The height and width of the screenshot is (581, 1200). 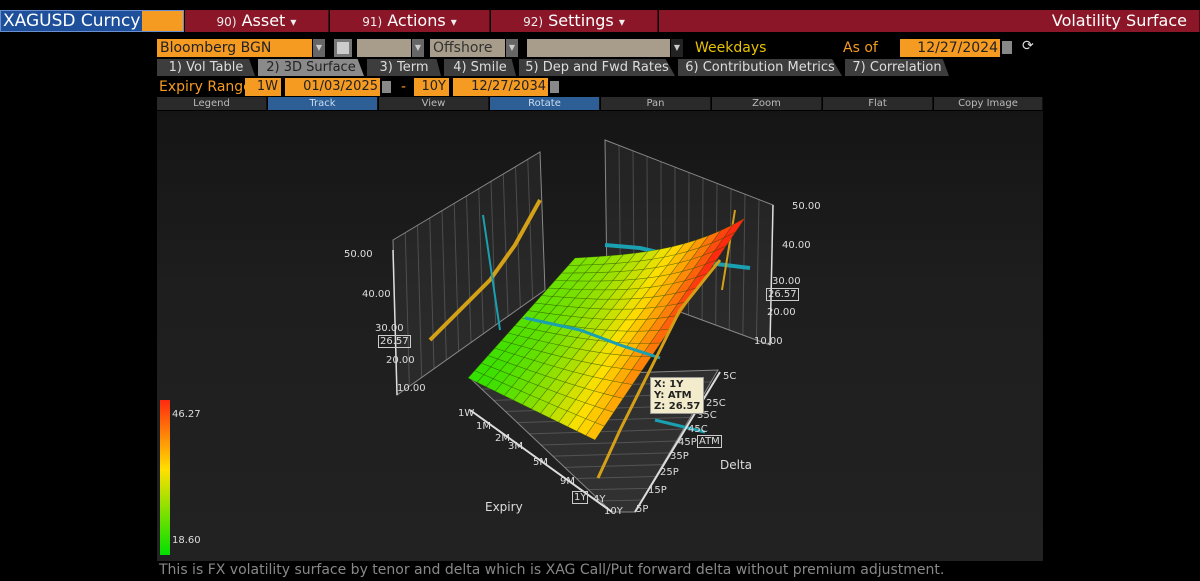 What do you see at coordinates (540, 462) in the screenshot?
I see `expiry-tick: 5M` at bounding box center [540, 462].